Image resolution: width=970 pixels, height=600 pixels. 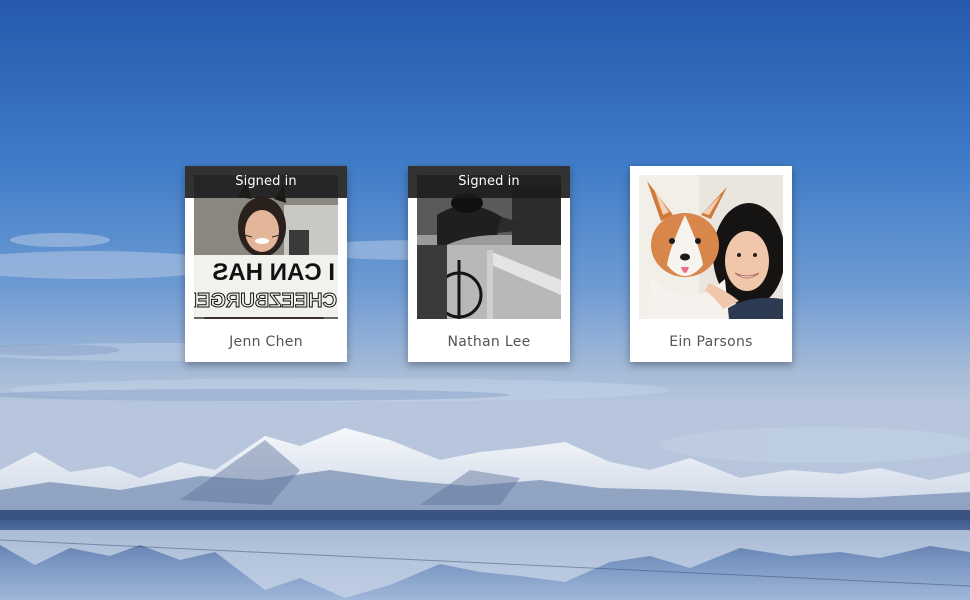 What do you see at coordinates (711, 342) in the screenshot?
I see `user-name: Ein Parsons` at bounding box center [711, 342].